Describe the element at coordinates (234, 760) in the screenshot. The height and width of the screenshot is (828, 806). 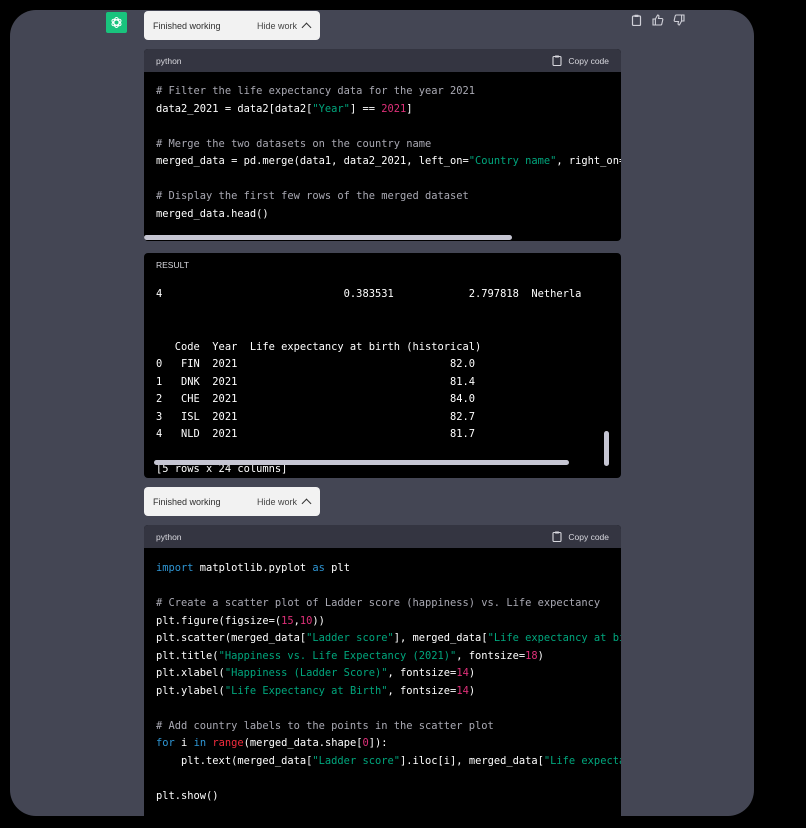
I see `code-token: plt.text(merged_data[` at that location.